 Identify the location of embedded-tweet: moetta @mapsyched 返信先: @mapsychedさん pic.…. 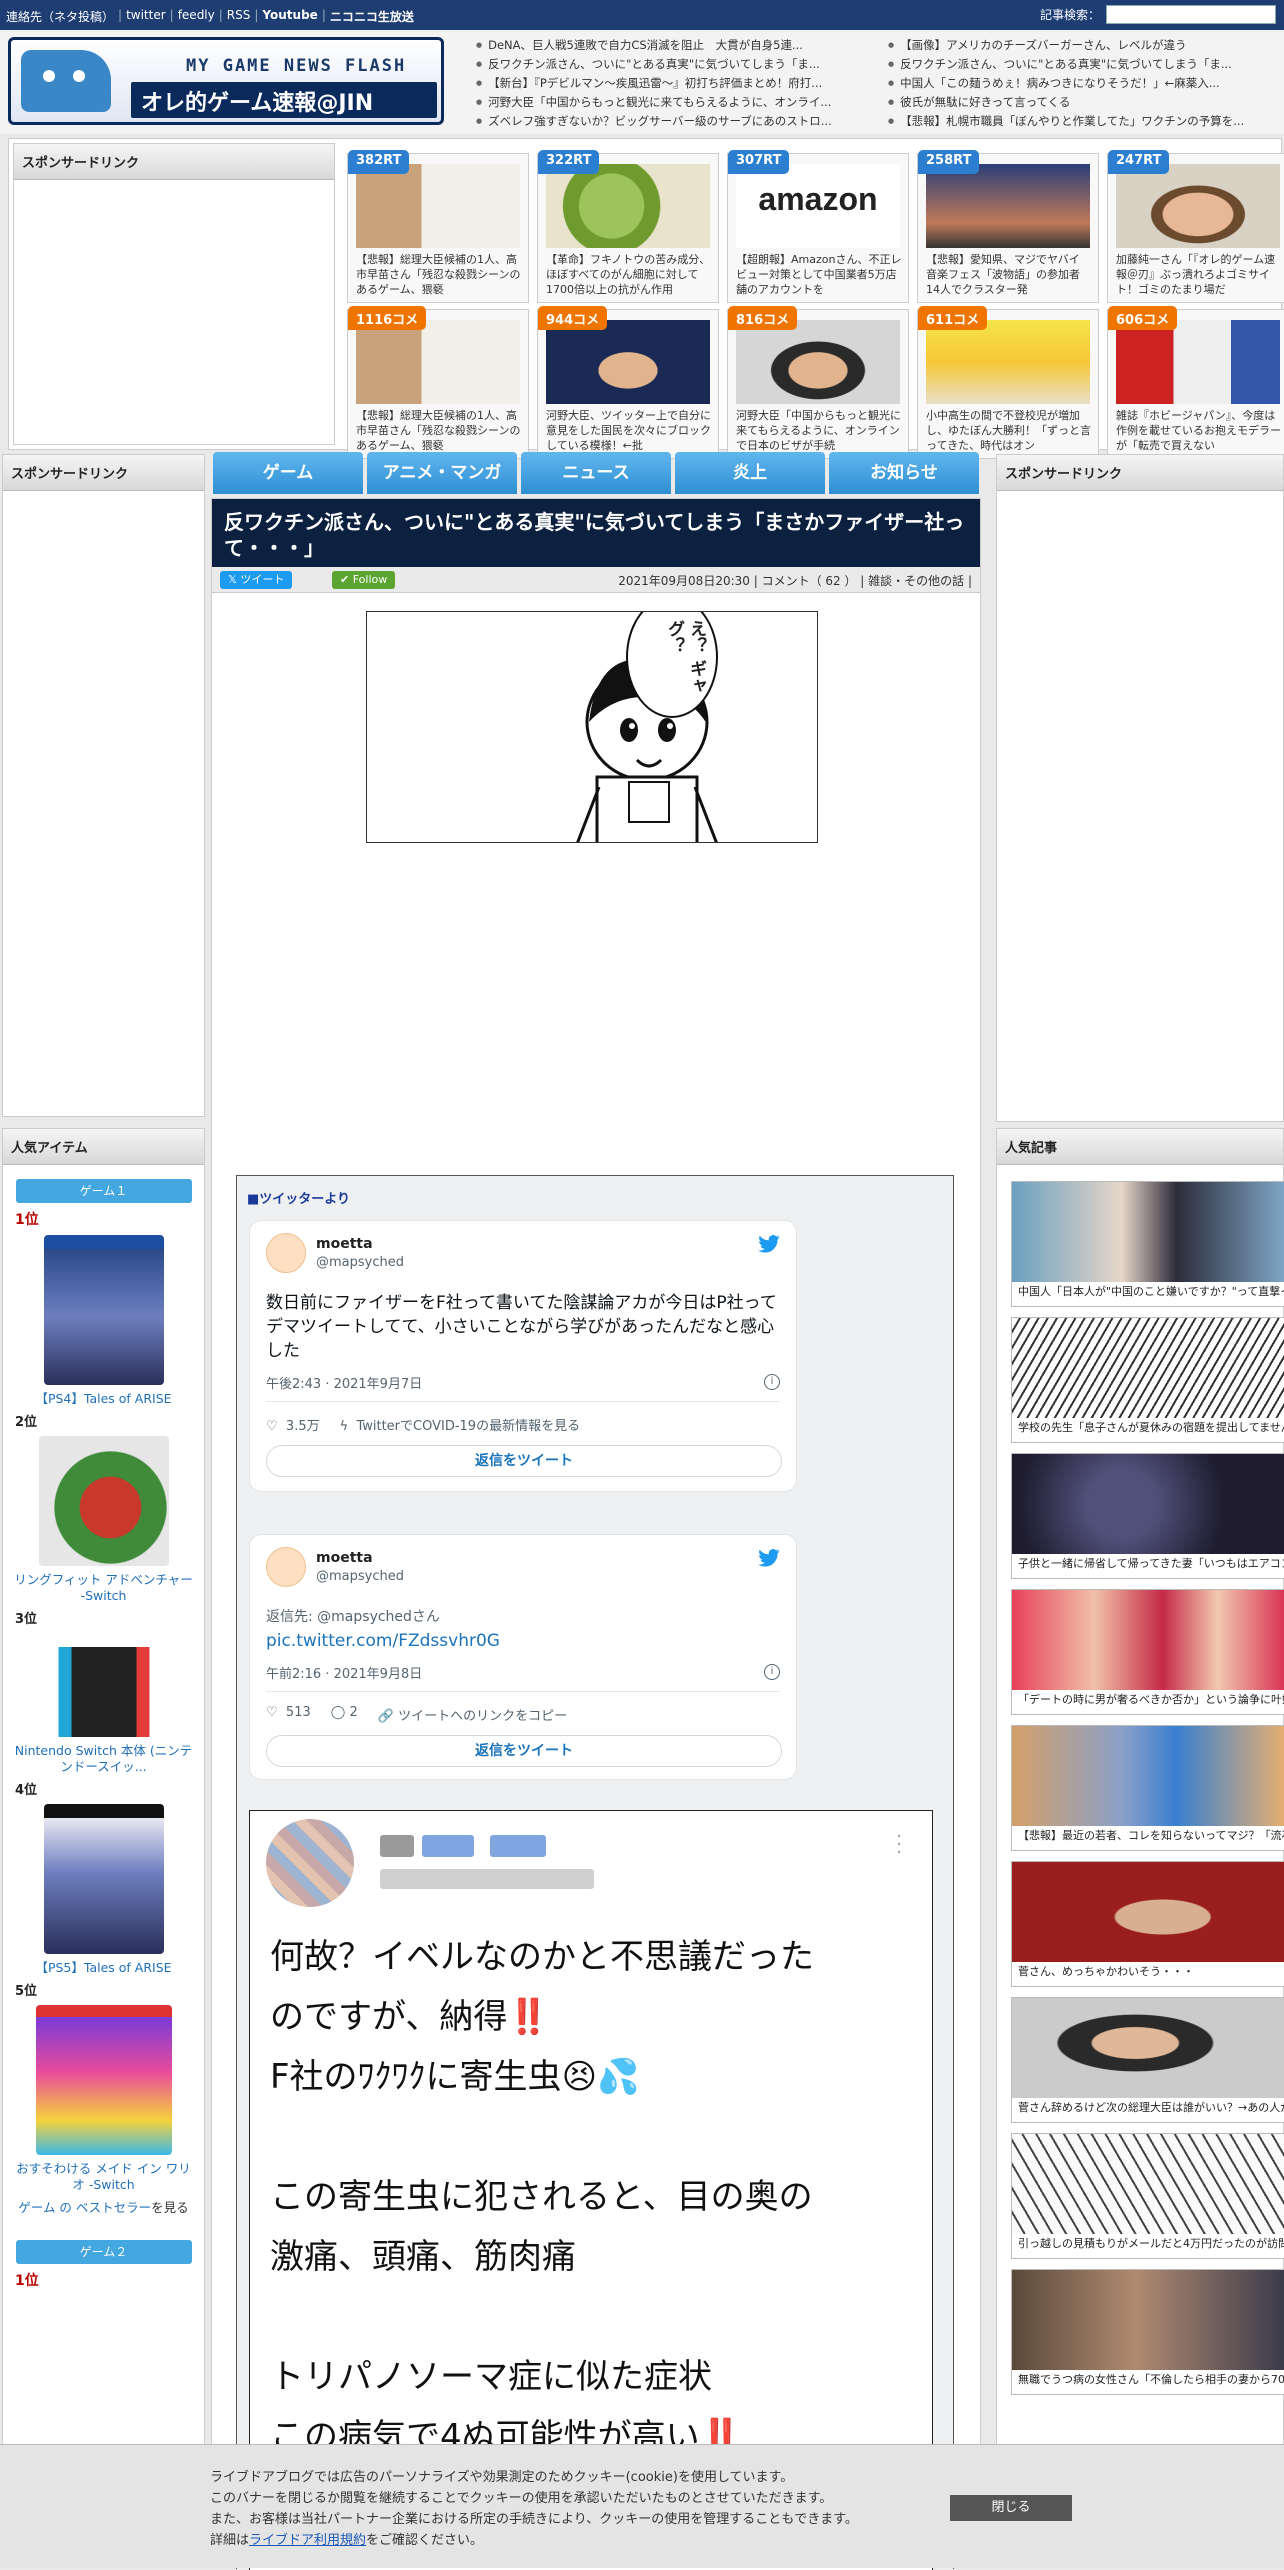
(523, 1657).